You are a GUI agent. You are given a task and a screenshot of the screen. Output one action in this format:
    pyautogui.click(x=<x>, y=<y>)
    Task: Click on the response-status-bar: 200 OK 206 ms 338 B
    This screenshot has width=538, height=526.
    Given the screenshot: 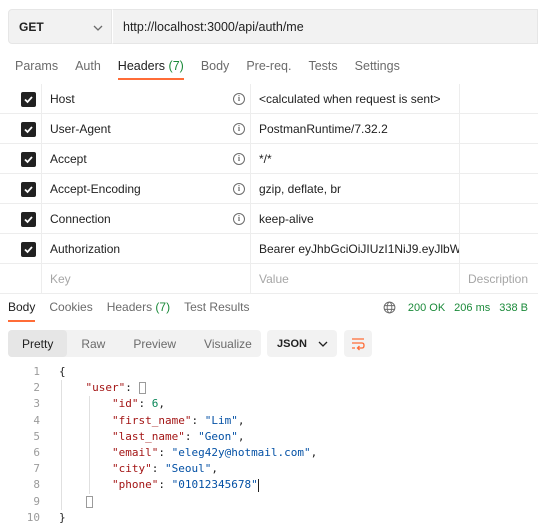 What is the action you would take?
    pyautogui.click(x=455, y=307)
    